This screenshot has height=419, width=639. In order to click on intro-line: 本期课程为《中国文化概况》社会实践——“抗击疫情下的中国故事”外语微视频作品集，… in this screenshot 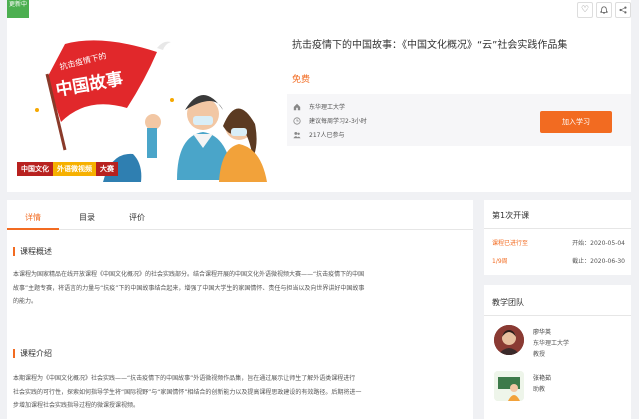, I will do `click(184, 378)`.